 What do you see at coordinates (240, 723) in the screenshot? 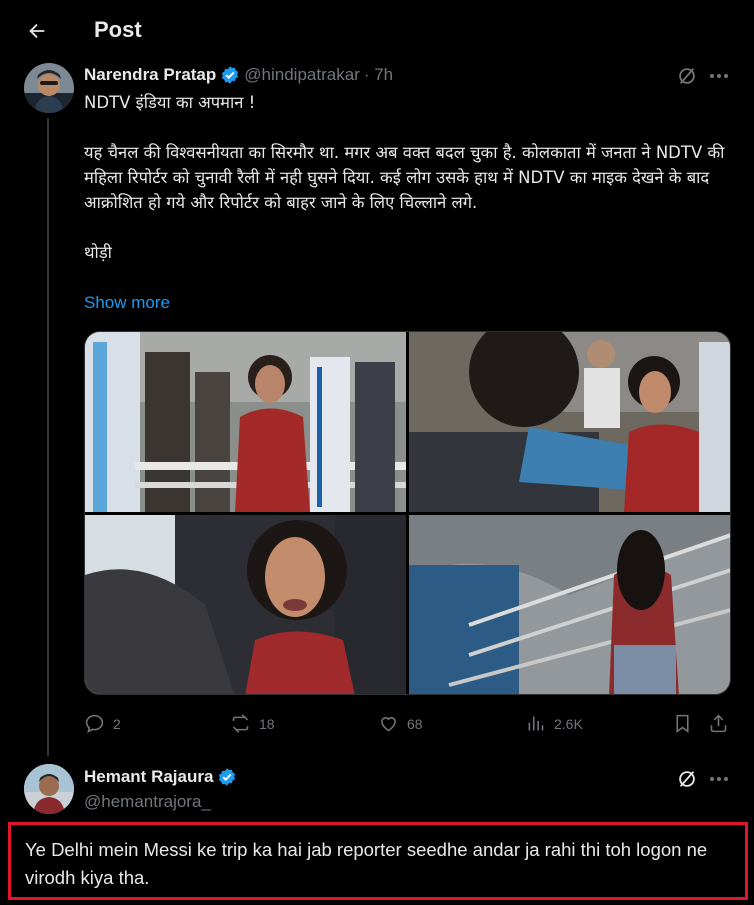
I see `repost-icon` at bounding box center [240, 723].